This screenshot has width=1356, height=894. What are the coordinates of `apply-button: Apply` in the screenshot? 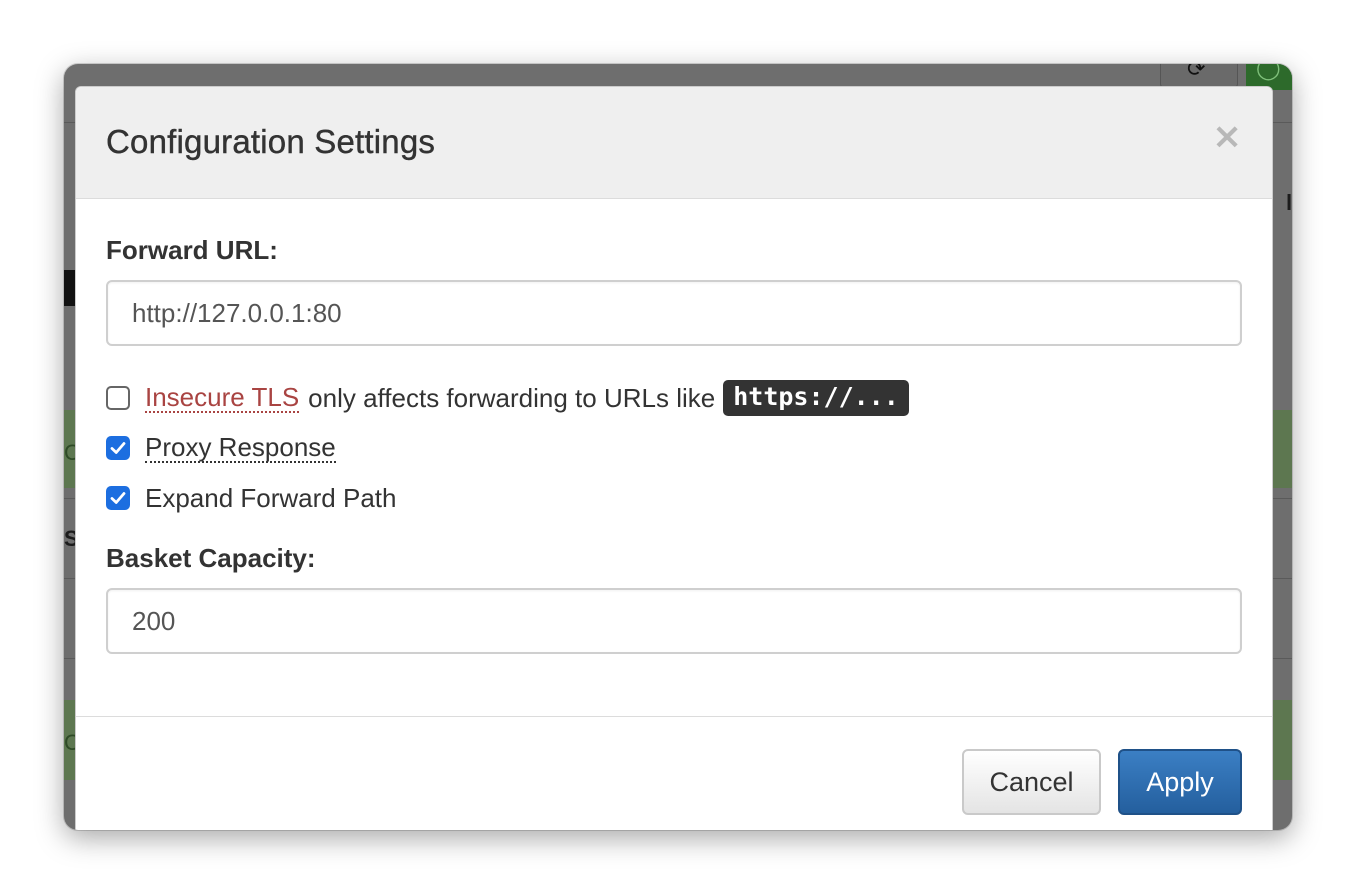 It's located at (1180, 782).